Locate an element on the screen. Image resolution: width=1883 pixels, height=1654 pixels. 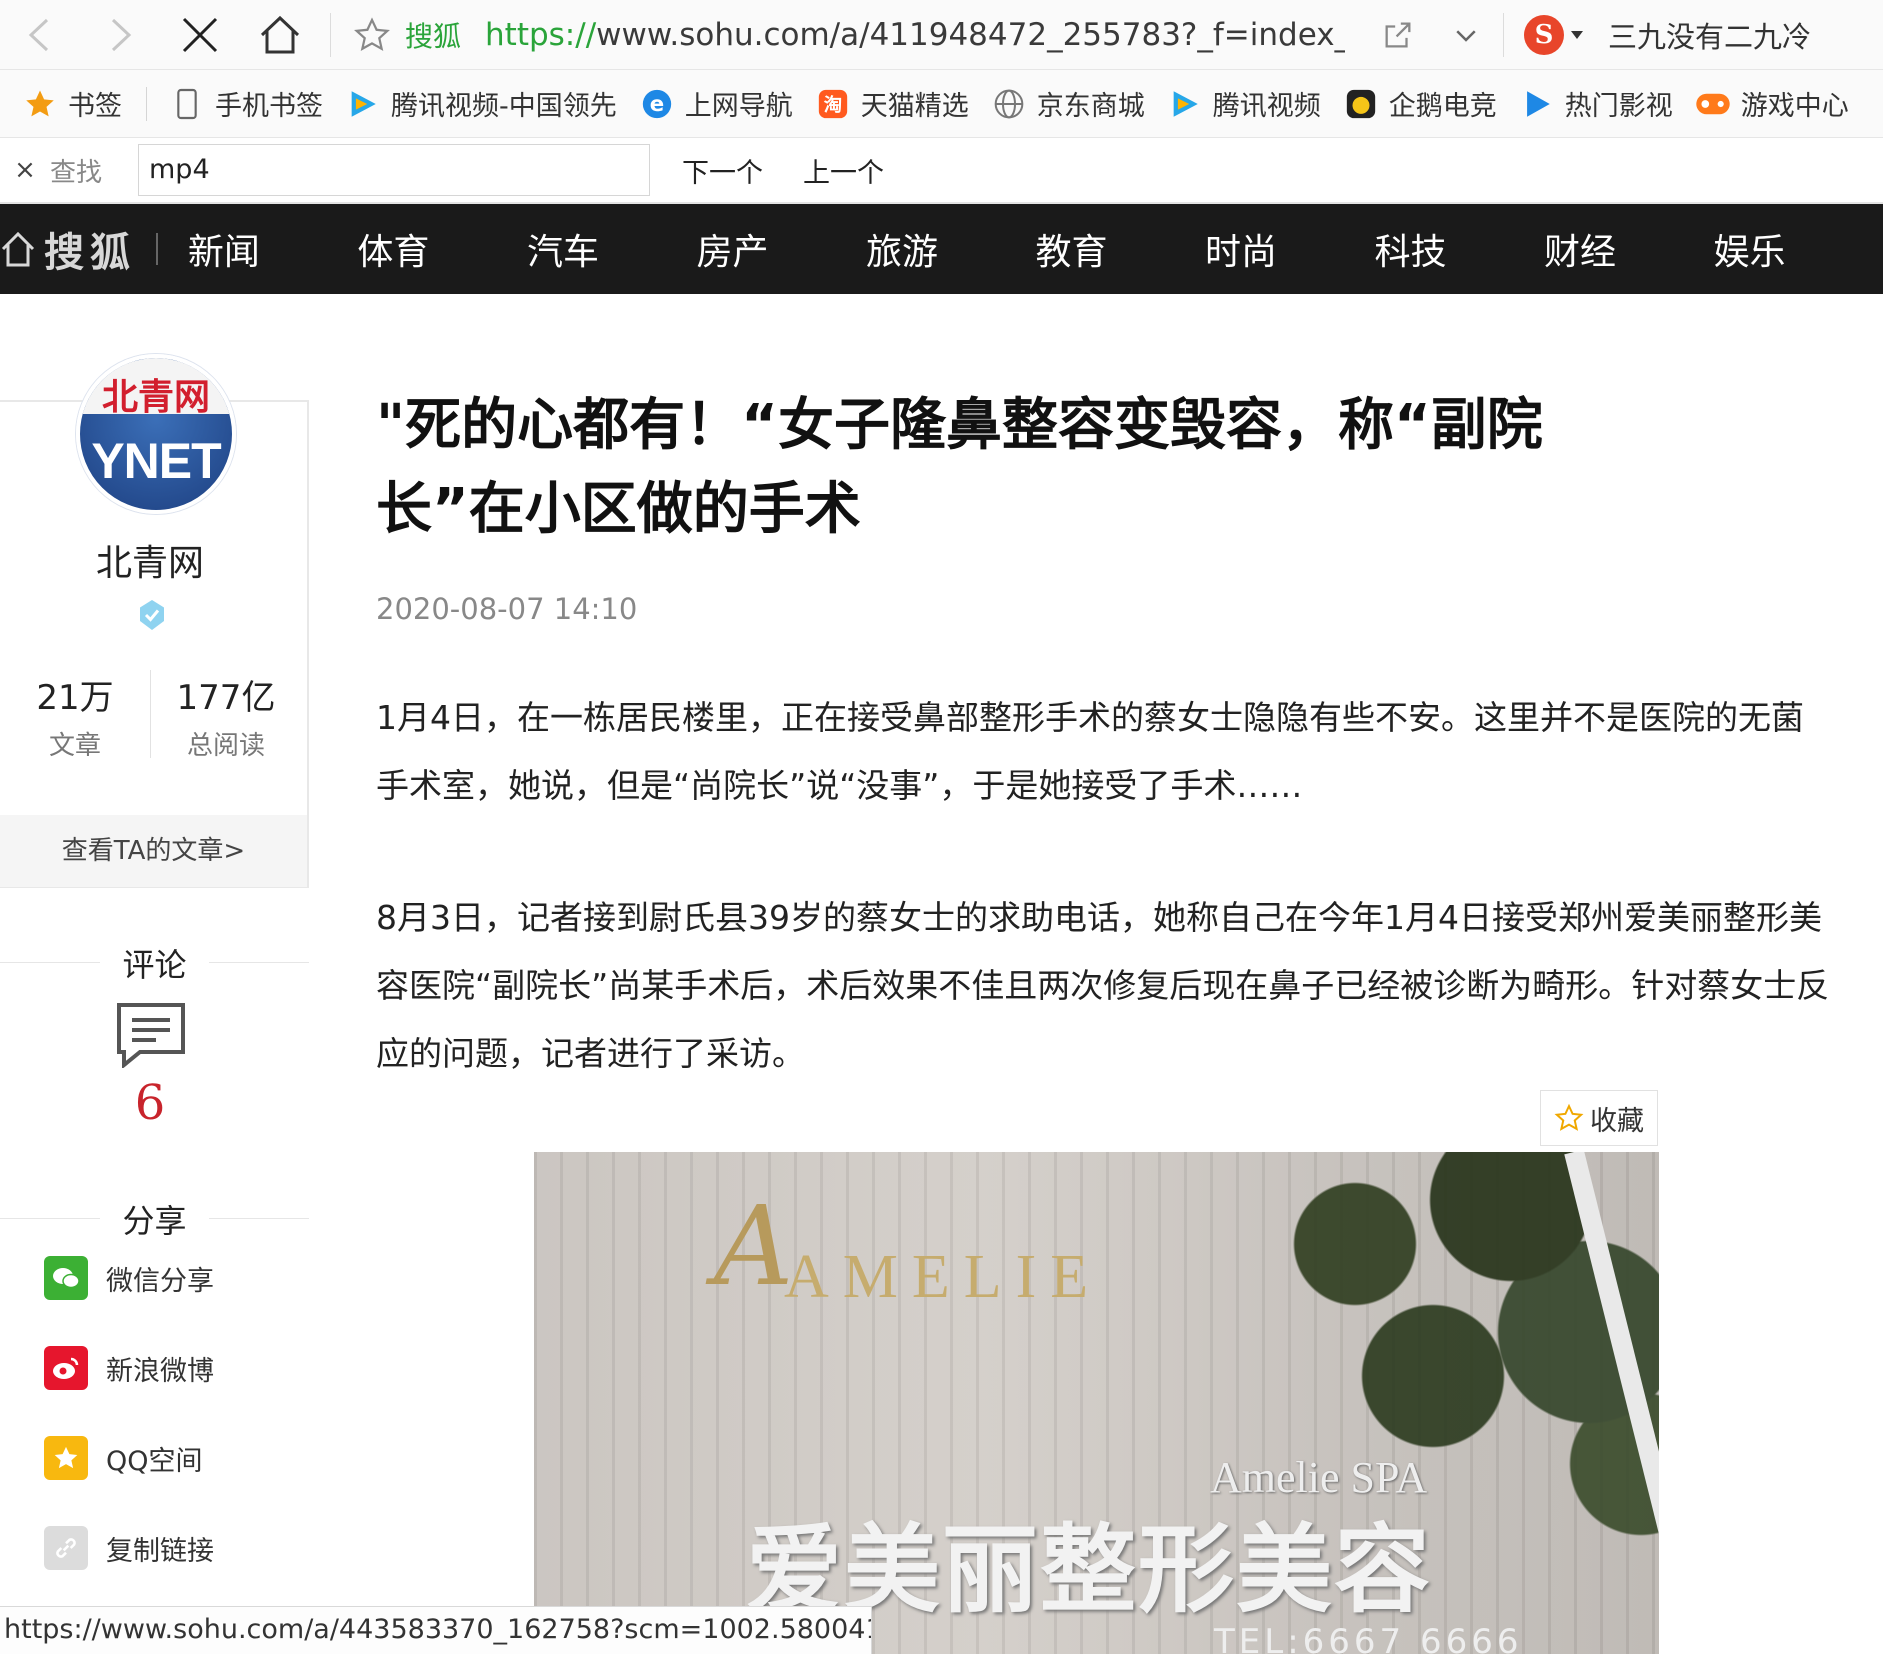
bookmark-label: 上网导航 is located at coordinates (738, 106).